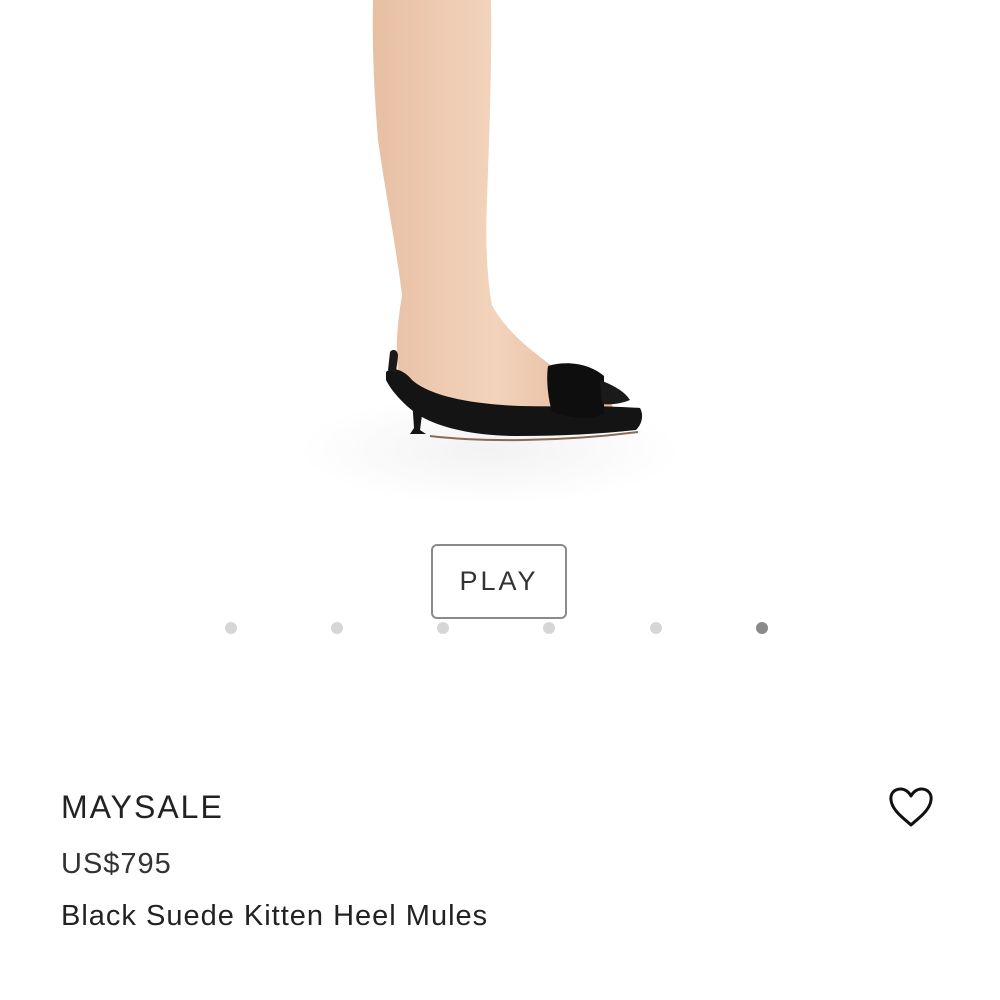  I want to click on wishlist-button, so click(911, 807).